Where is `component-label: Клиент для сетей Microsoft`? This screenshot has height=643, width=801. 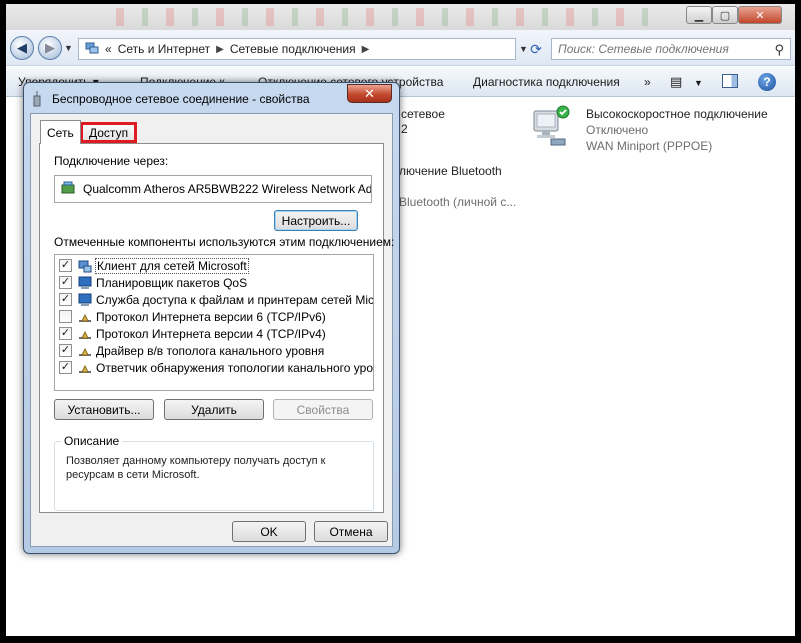 component-label: Клиент для сетей Microsoft is located at coordinates (172, 265).